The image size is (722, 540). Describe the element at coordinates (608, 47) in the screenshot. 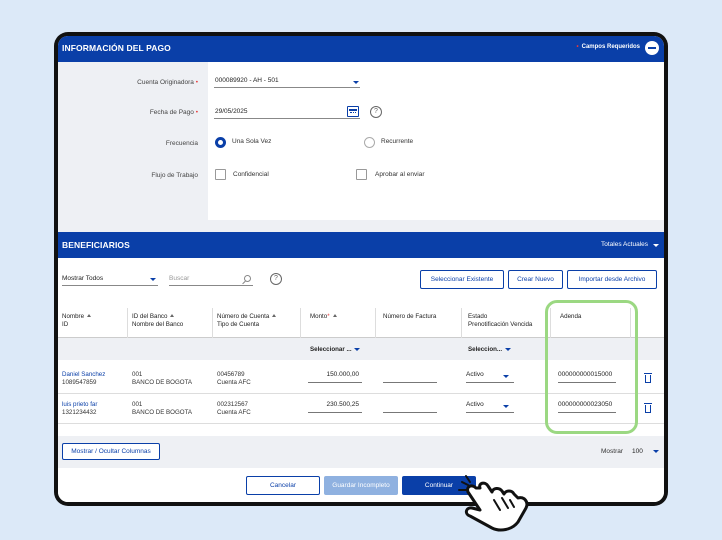

I see `required-fields-note: • Campos Requeridos` at that location.